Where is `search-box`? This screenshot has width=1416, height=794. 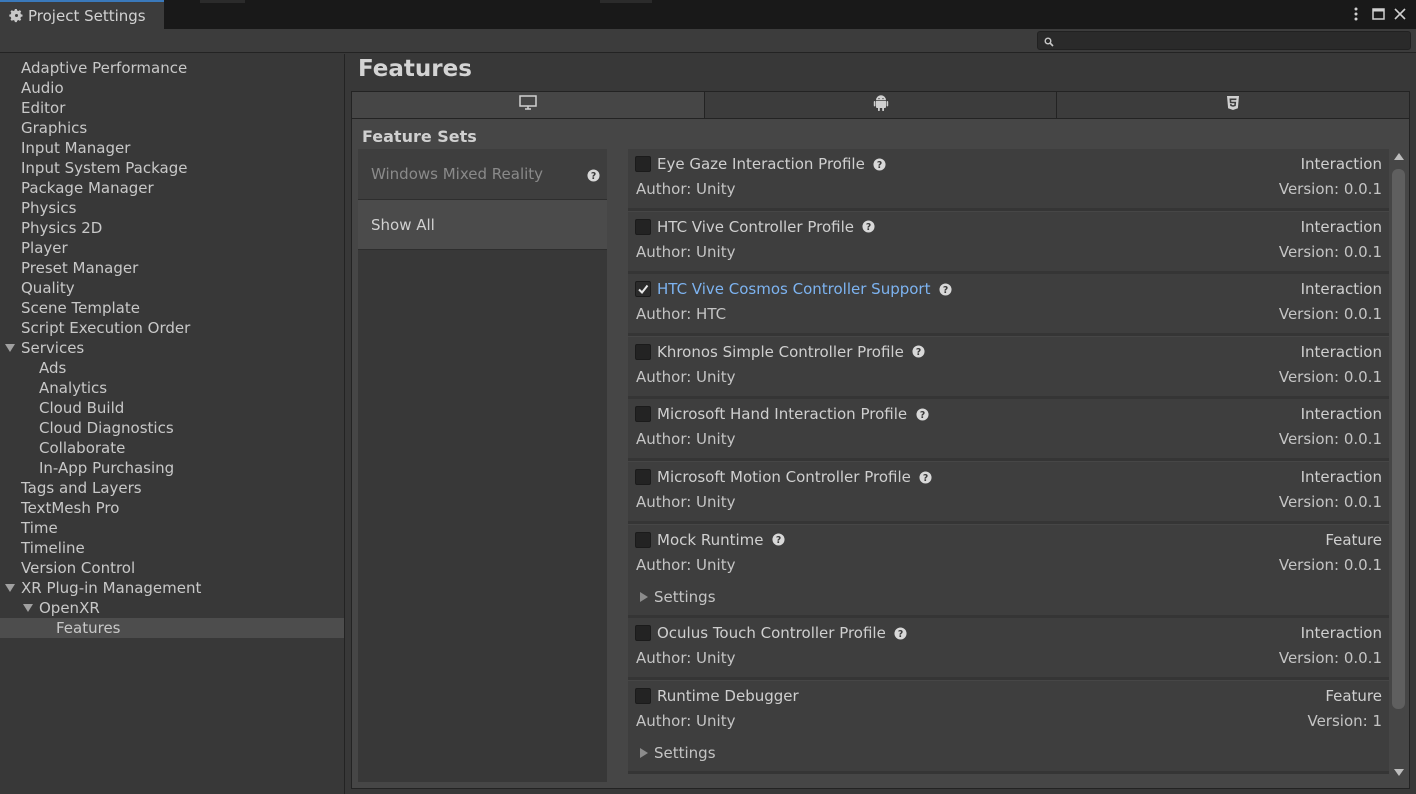
search-box is located at coordinates (1224, 40).